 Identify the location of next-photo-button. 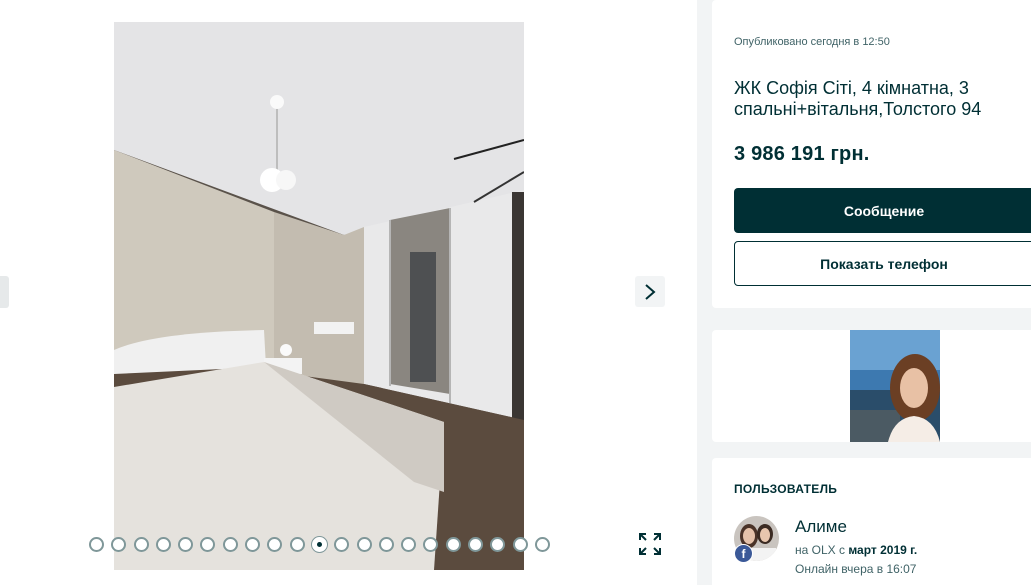
(650, 291).